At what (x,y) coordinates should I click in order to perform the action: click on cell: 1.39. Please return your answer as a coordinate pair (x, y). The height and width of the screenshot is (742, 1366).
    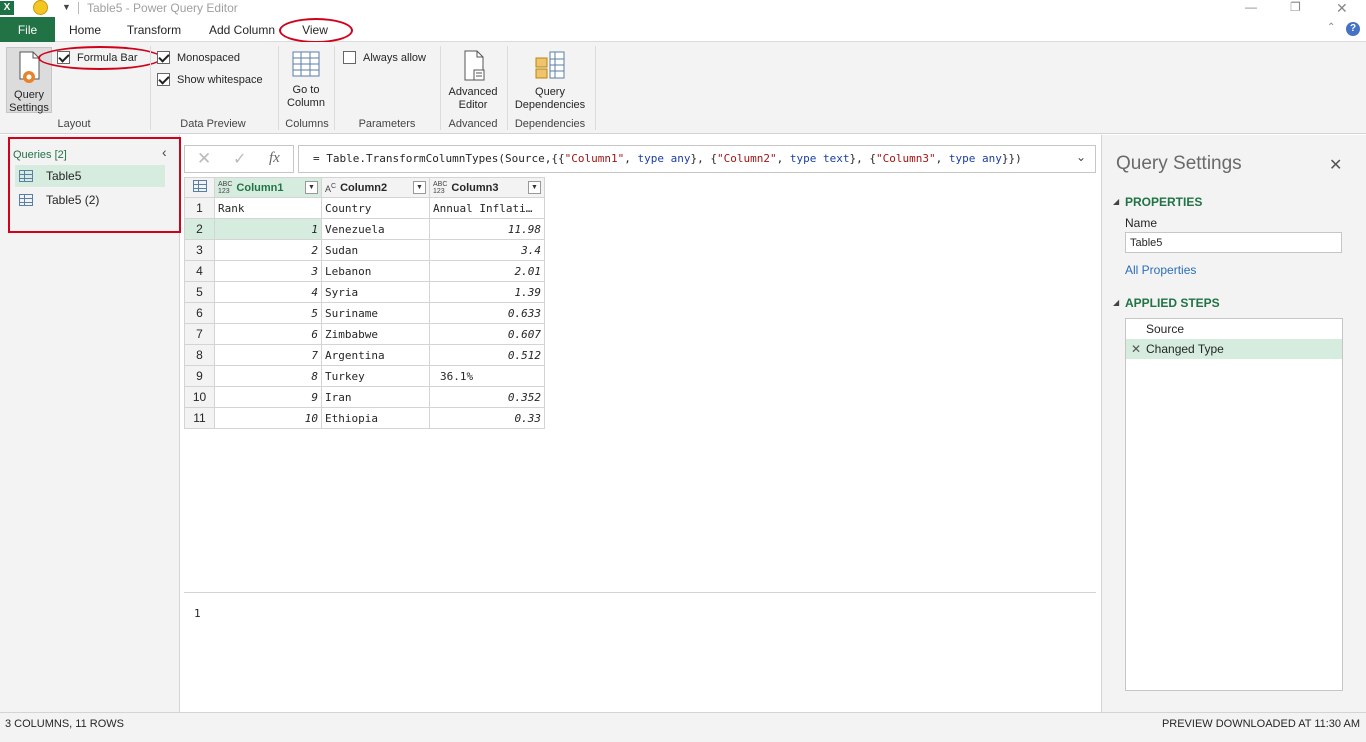
    Looking at the image, I should click on (487, 292).